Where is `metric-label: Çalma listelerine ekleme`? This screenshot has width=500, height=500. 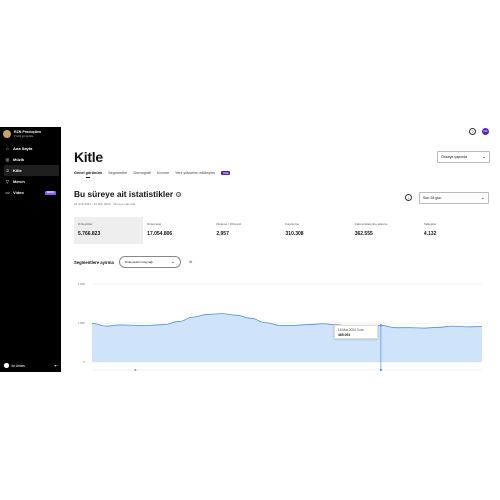
metric-label: Çalma listelerine ekleme is located at coordinates (371, 224).